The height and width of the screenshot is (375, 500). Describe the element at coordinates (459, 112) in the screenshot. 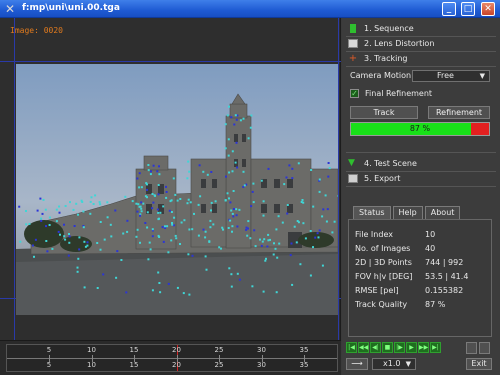

I see `refinement-button: Refinement` at that location.